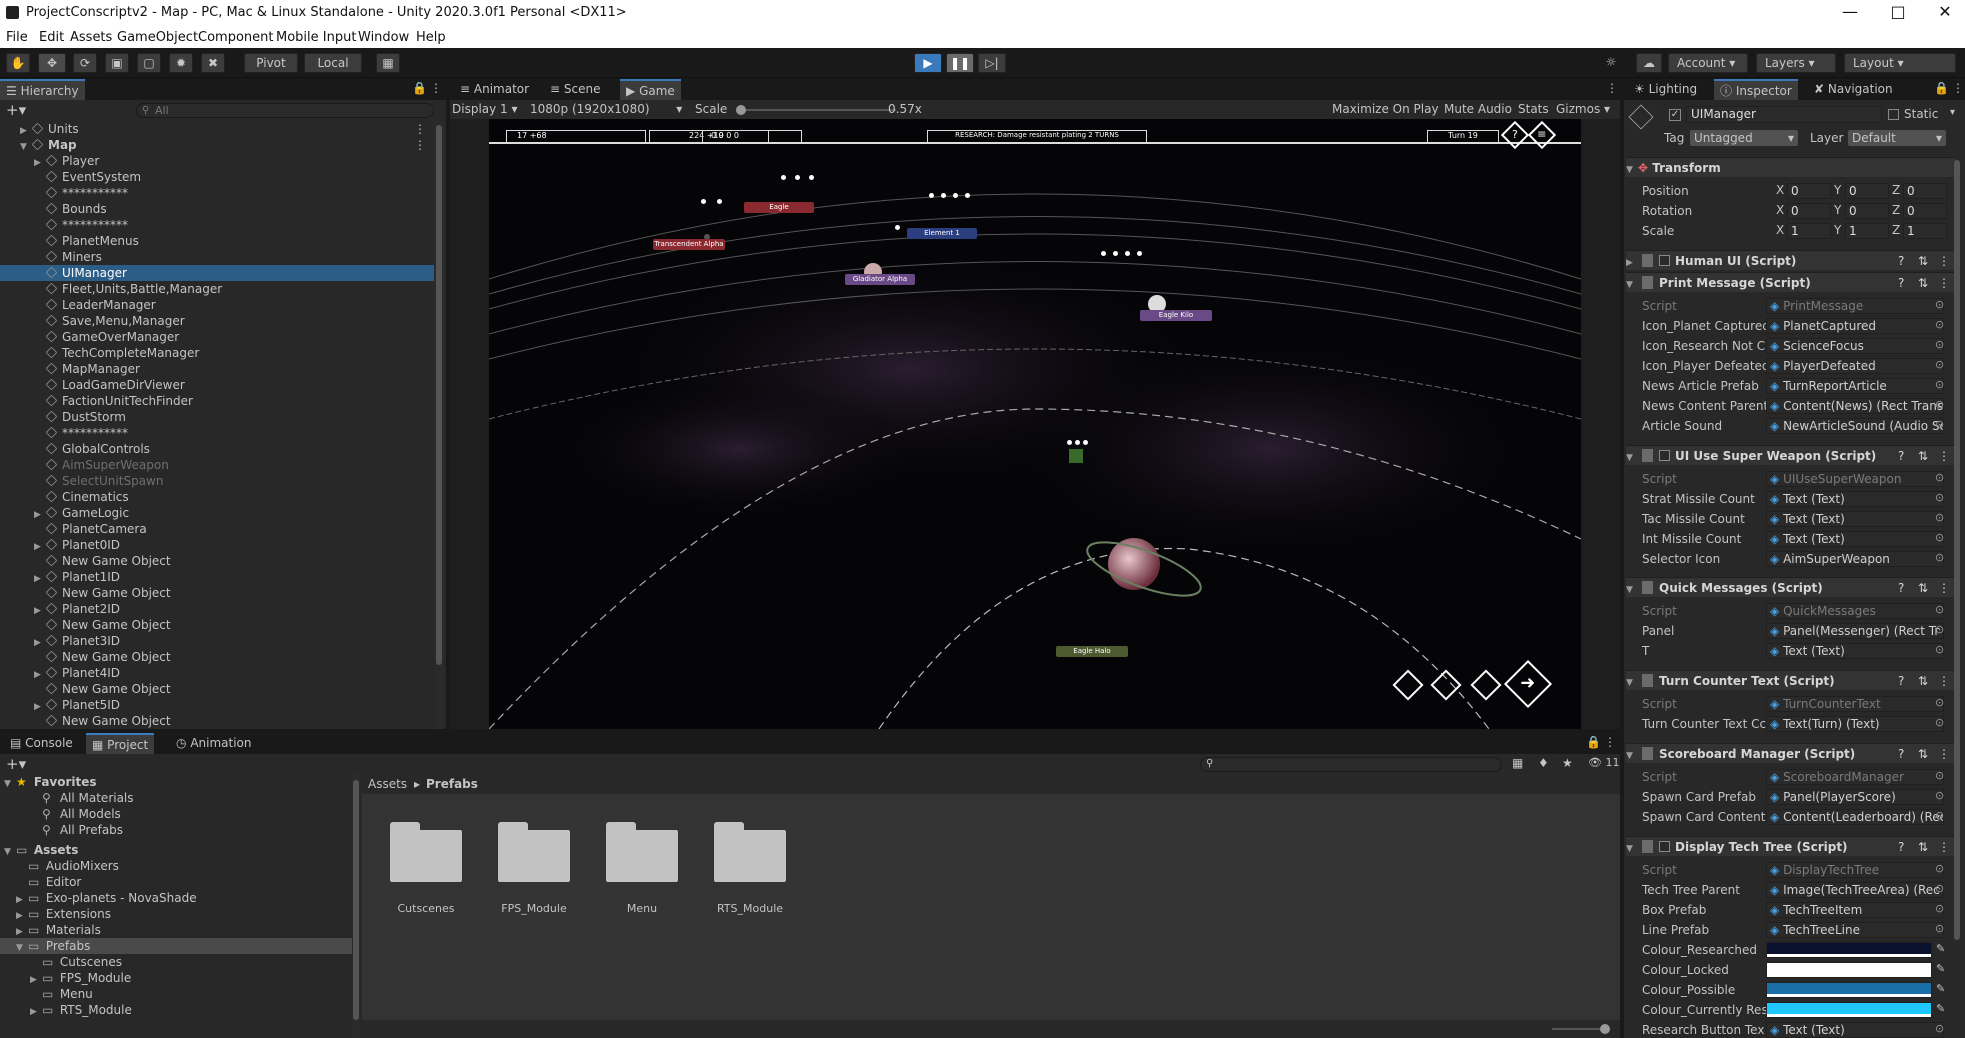  What do you see at coordinates (387, 784) in the screenshot?
I see `breadcrumb-assets: Assets` at bounding box center [387, 784].